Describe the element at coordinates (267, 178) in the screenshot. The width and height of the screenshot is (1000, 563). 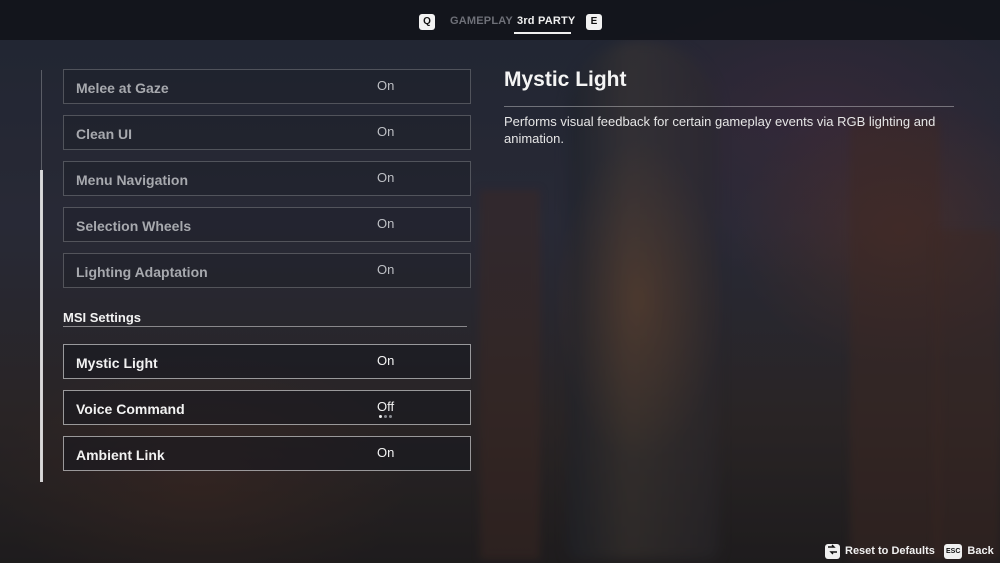
I see `setting-row-menu-navigation: Menu Navigation On` at that location.